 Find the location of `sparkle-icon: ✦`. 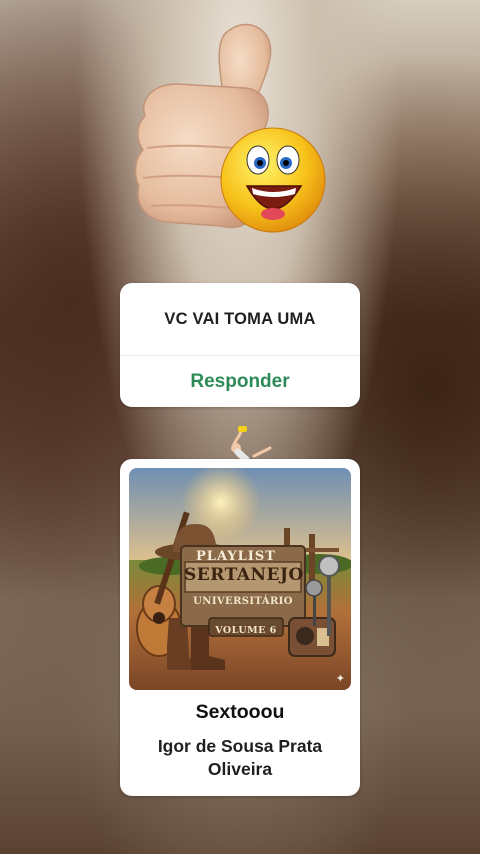

sparkle-icon: ✦ is located at coordinates (340, 679).